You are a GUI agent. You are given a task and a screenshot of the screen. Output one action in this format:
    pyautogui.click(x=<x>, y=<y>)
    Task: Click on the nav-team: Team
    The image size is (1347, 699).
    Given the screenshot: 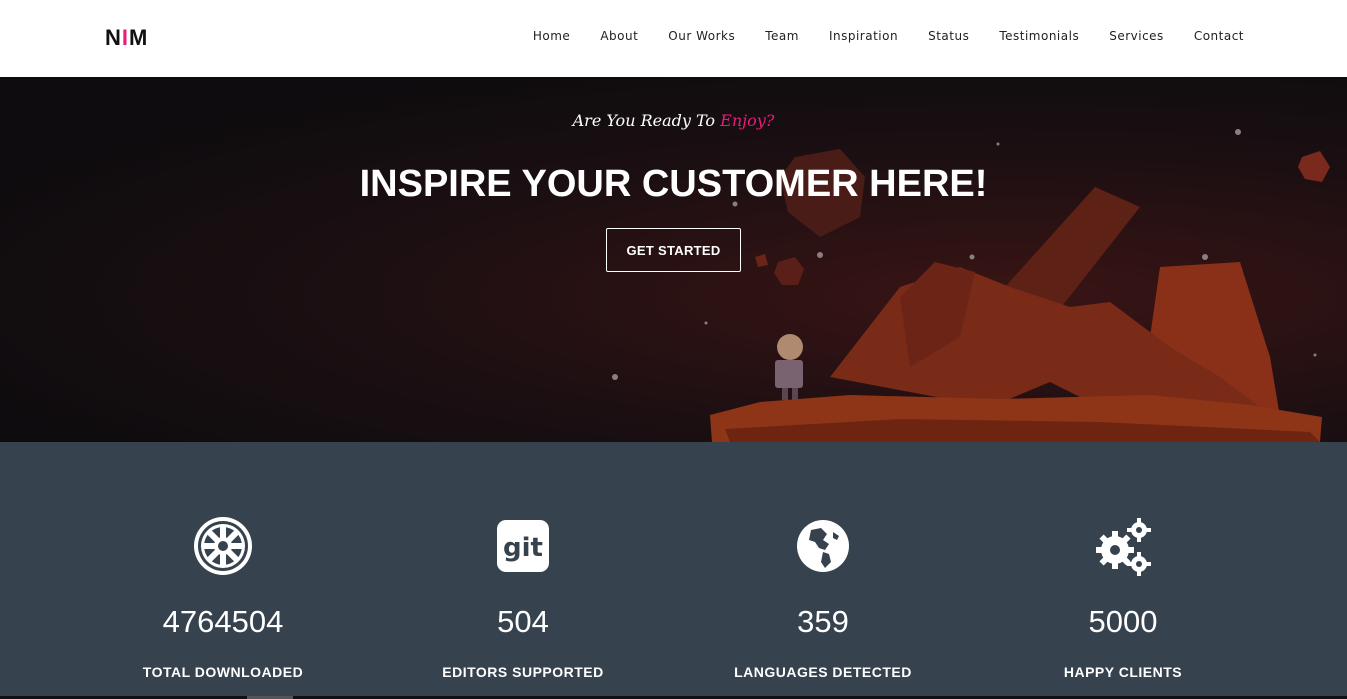 What is the action you would take?
    pyautogui.click(x=782, y=36)
    